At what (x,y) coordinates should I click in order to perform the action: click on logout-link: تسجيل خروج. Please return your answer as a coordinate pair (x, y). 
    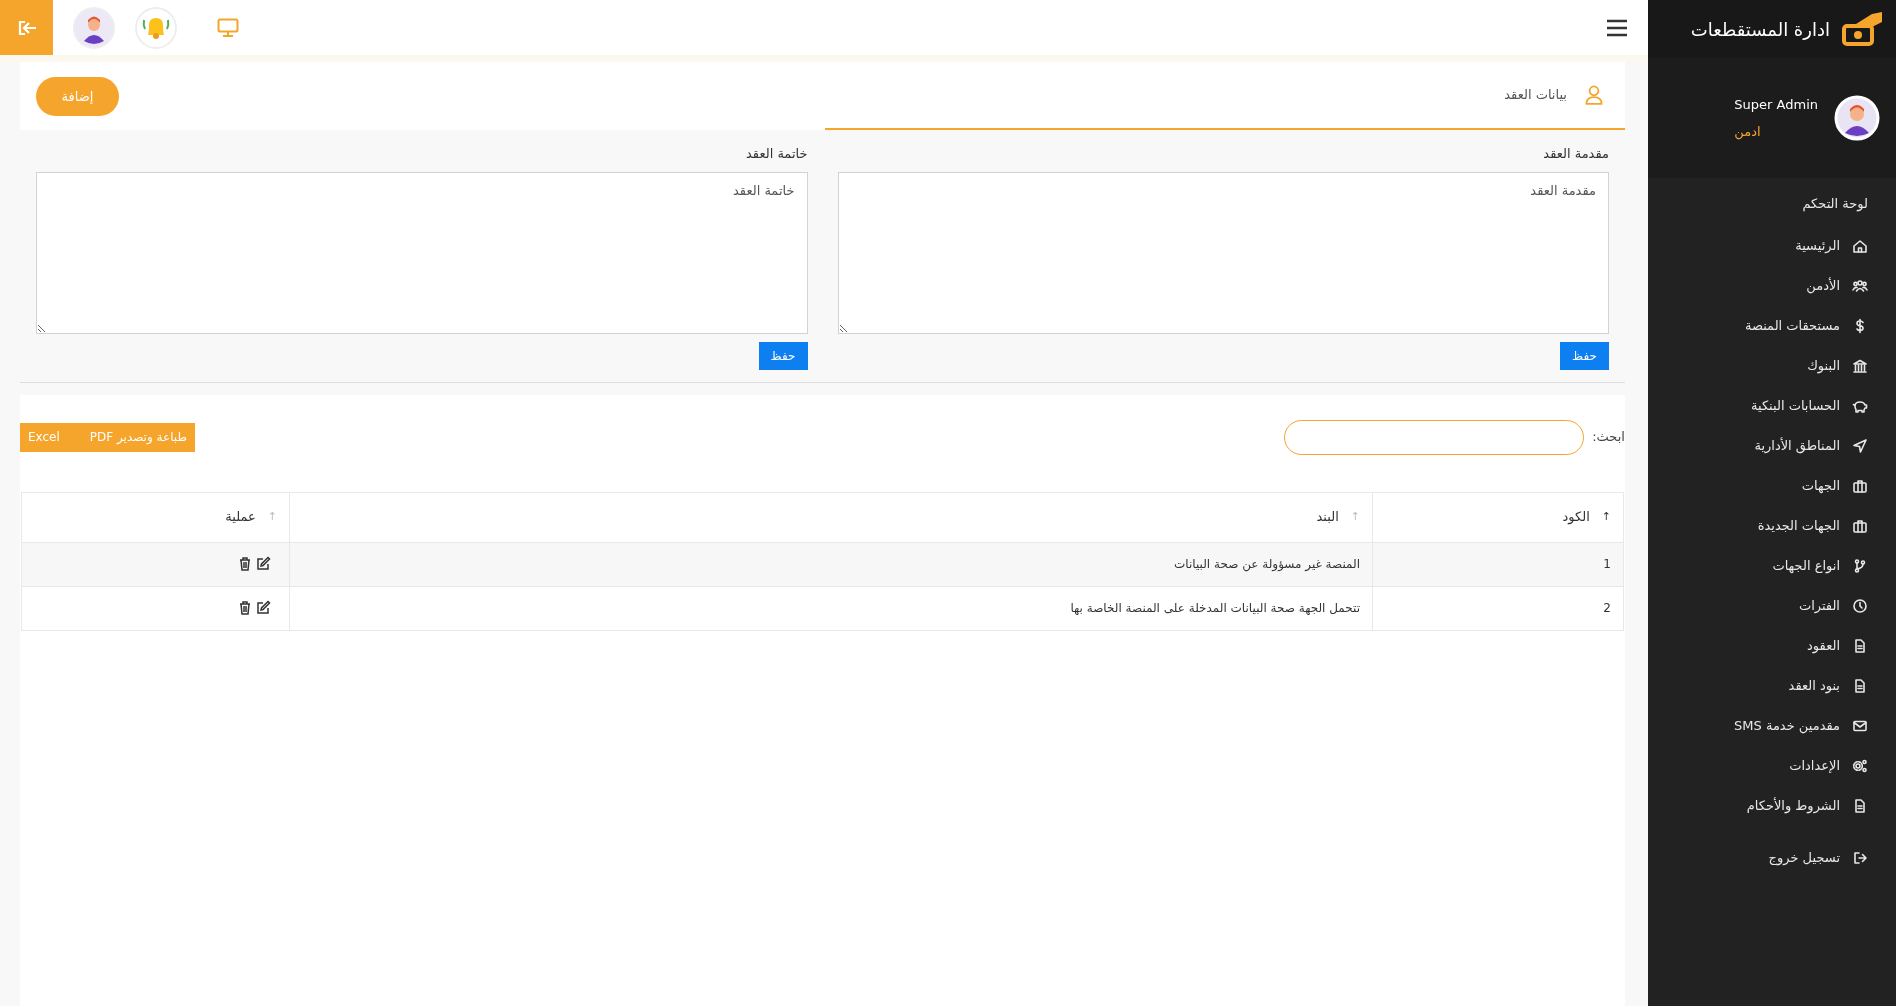
    Looking at the image, I should click on (1772, 857).